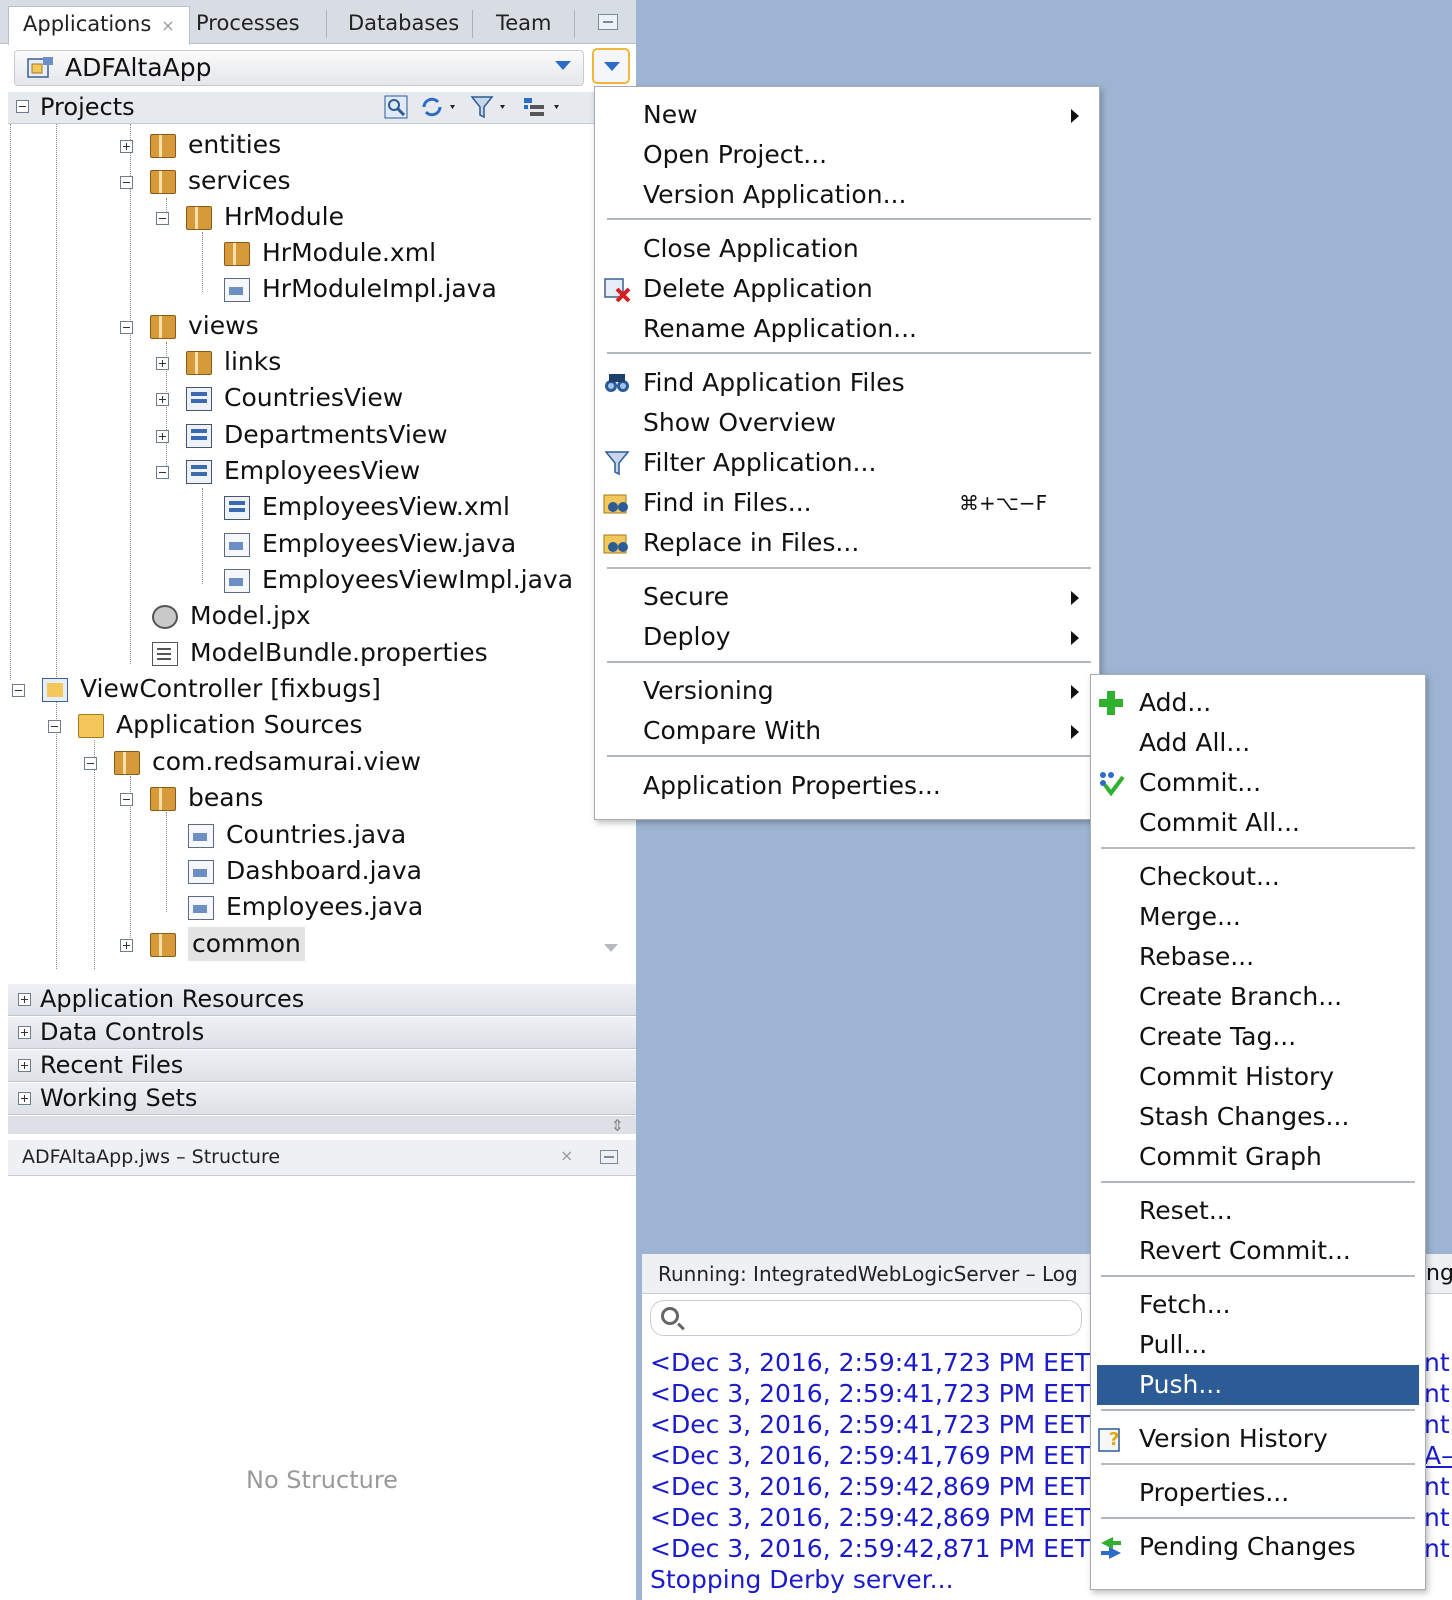  What do you see at coordinates (847, 691) in the screenshot?
I see `menu-item-versioning: Versioning` at bounding box center [847, 691].